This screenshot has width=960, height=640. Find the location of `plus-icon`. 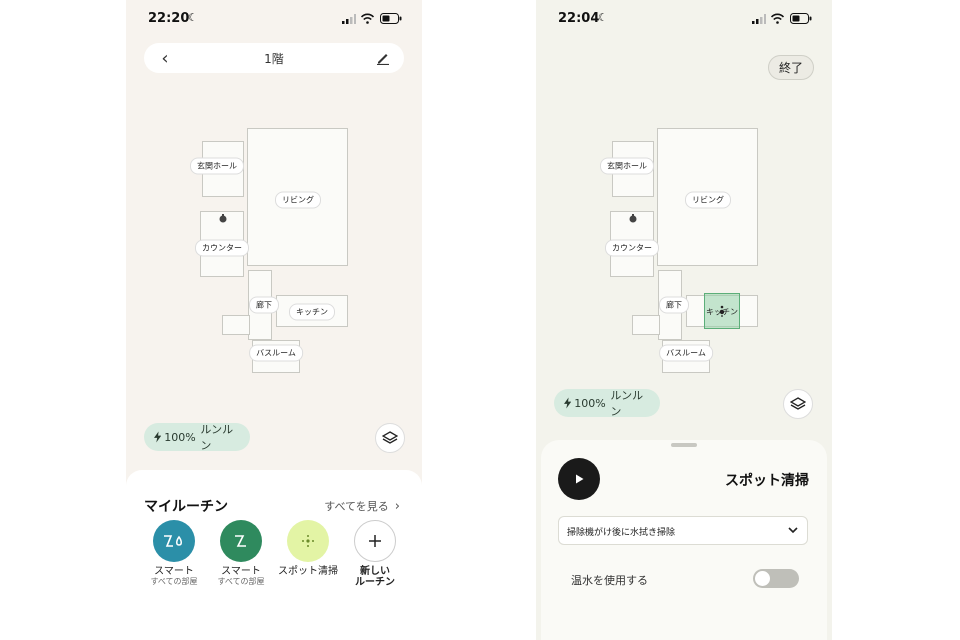

plus-icon is located at coordinates (375, 541).